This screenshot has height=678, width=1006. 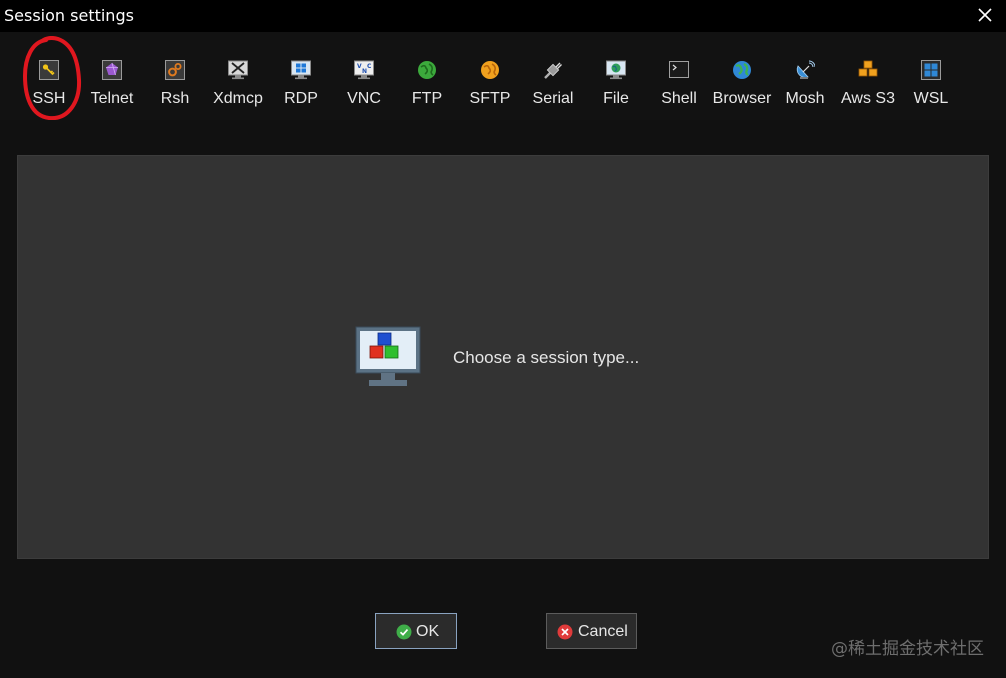 What do you see at coordinates (388, 356) in the screenshot?
I see `monitor-cubes-icon` at bounding box center [388, 356].